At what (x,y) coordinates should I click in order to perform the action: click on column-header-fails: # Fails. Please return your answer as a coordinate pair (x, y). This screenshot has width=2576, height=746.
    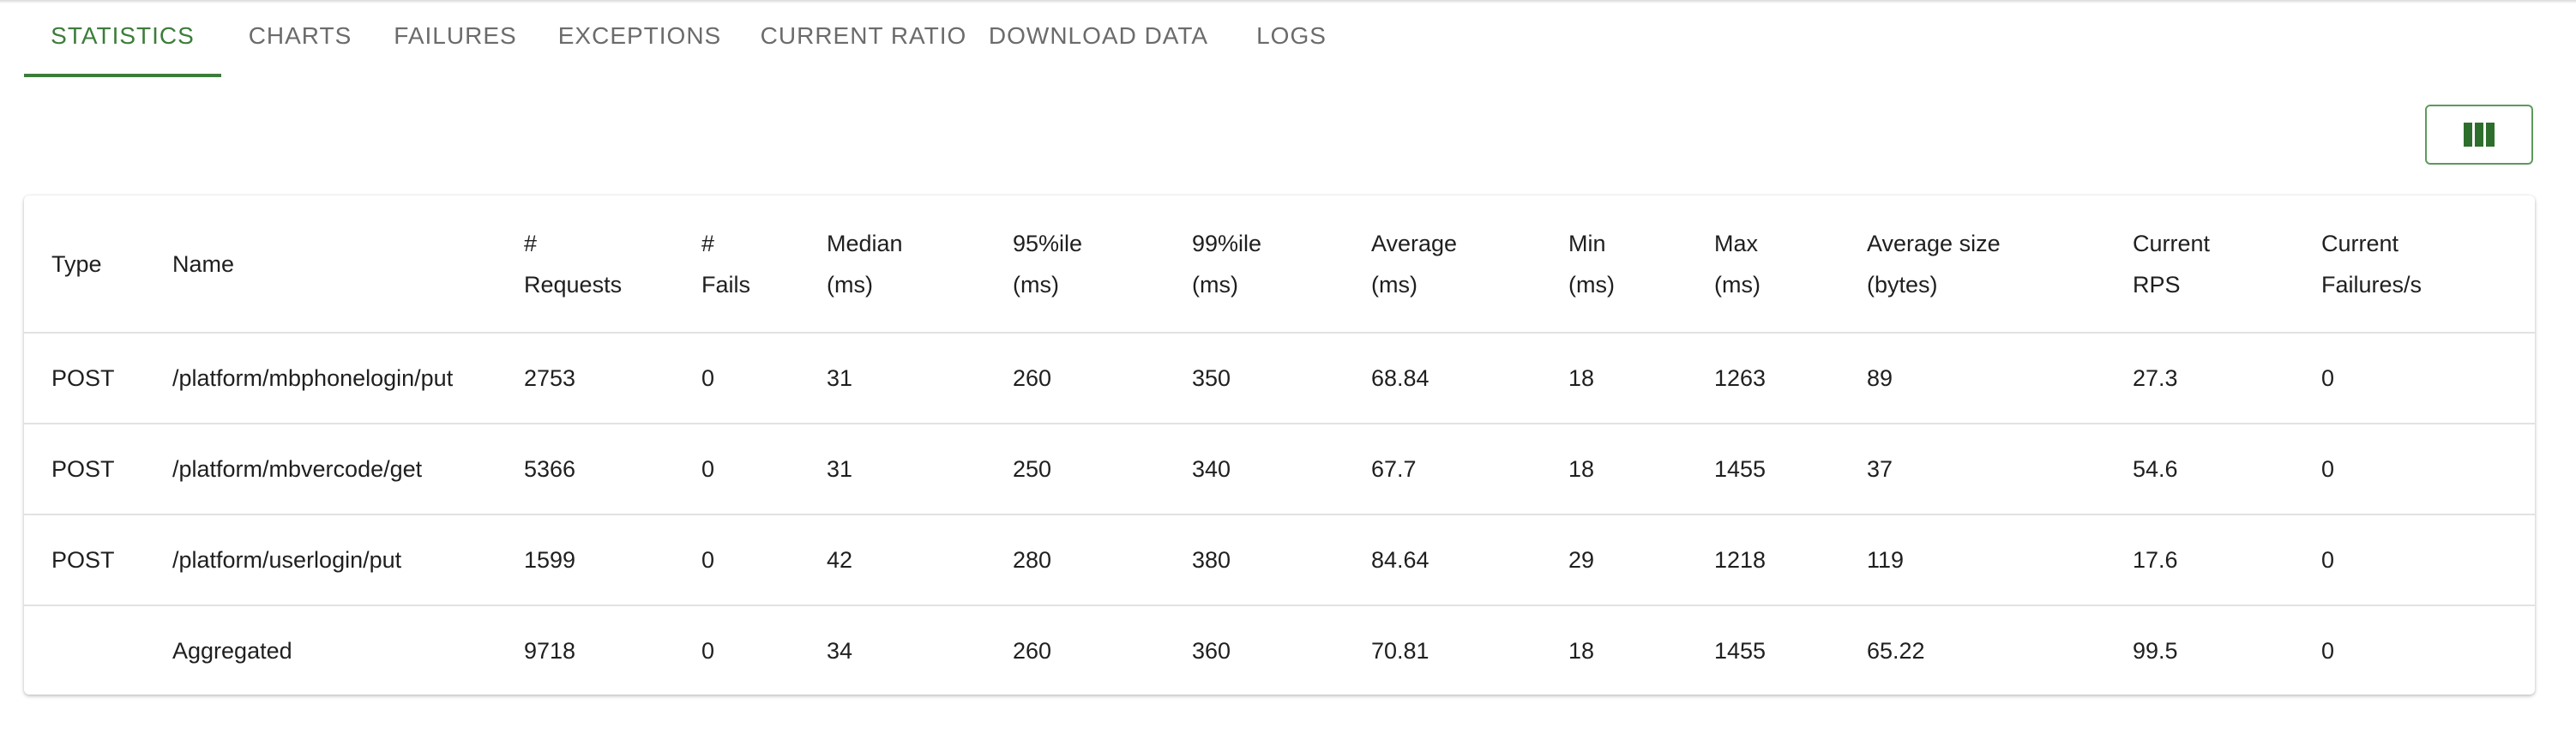
    Looking at the image, I should click on (736, 264).